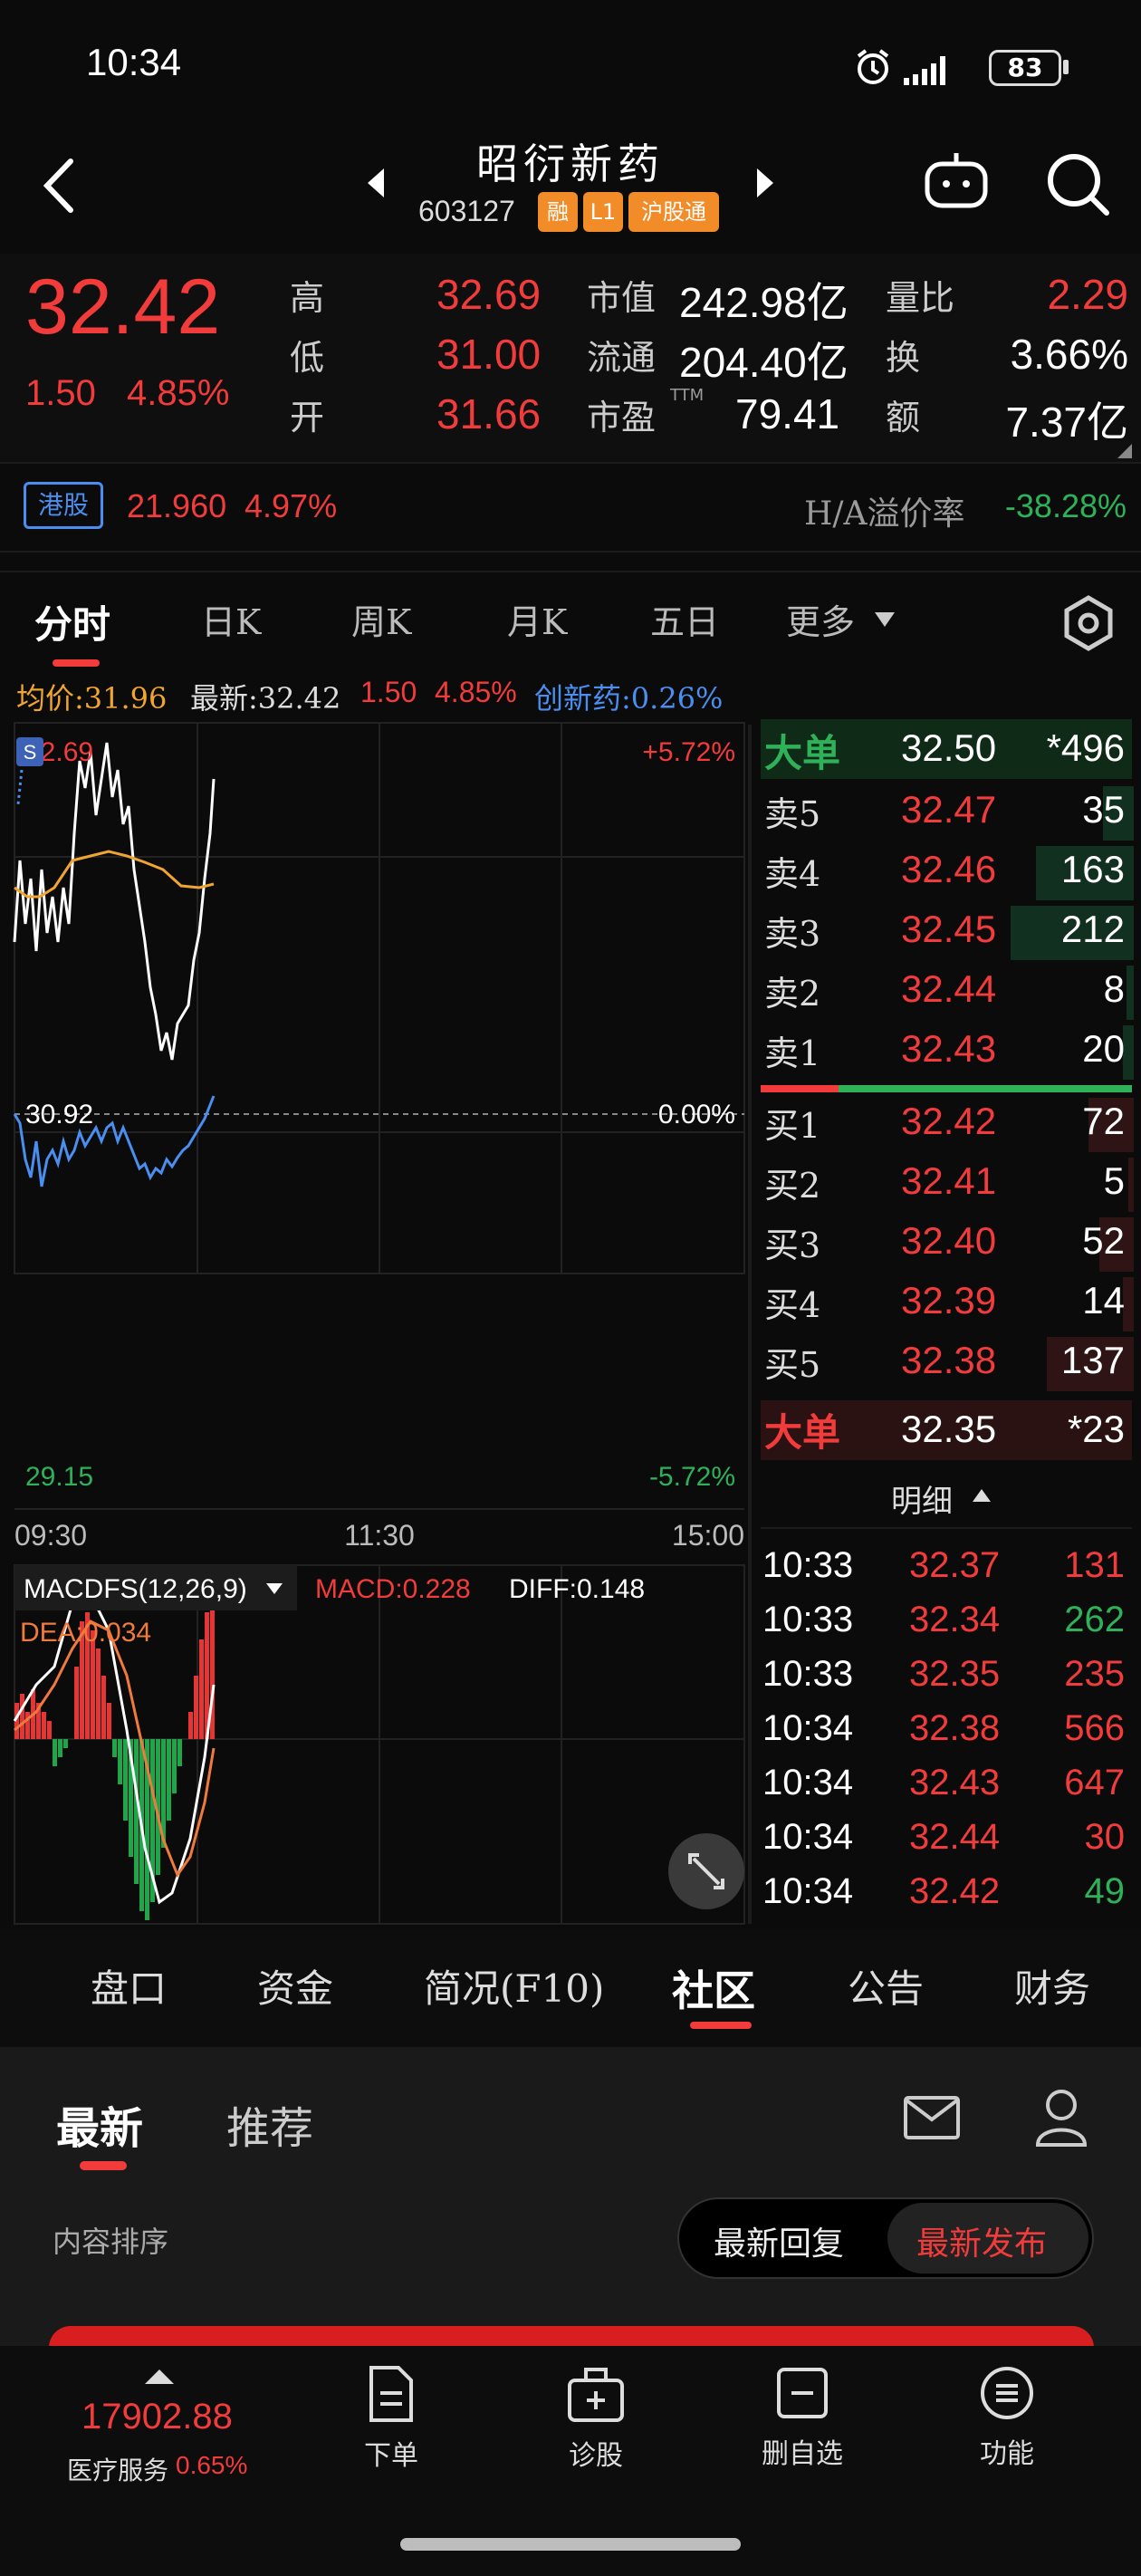 The image size is (1141, 2576). Describe the element at coordinates (1088, 623) in the screenshot. I see `settings-hexagon-icon` at that location.